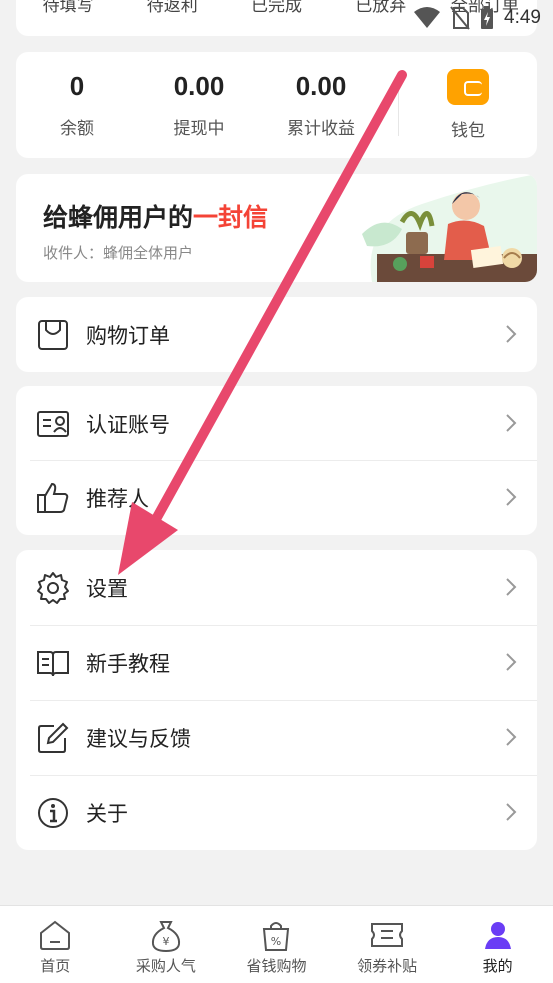 The height and width of the screenshot is (983, 553). I want to click on shopping-bag-icon, so click(53, 335).